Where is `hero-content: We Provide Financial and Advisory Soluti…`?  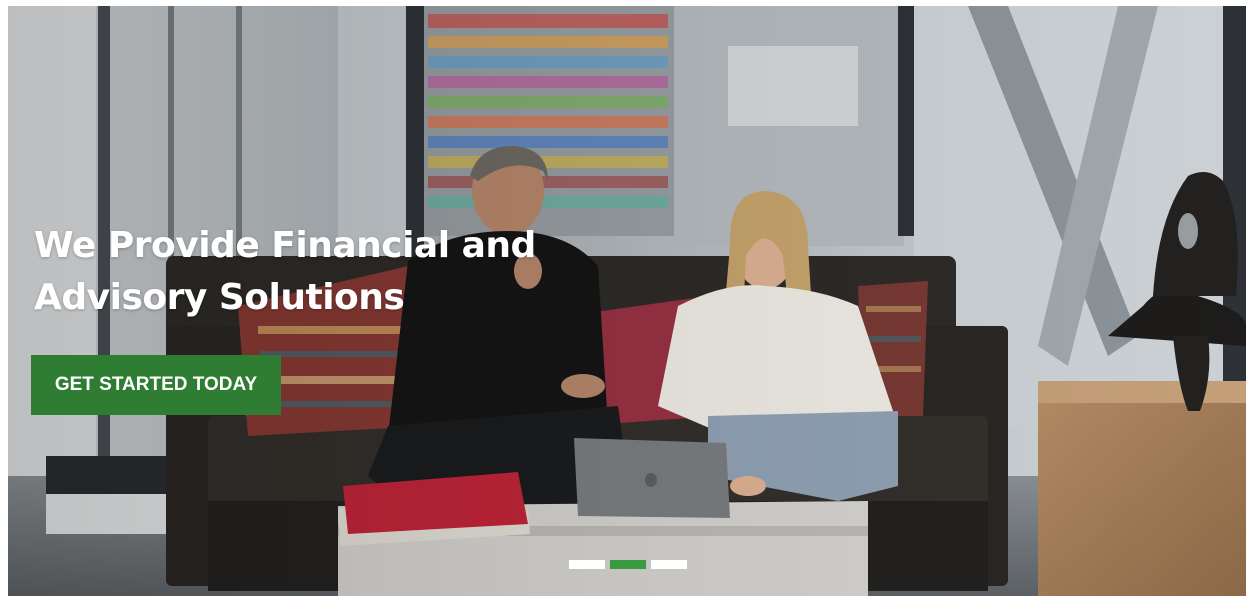 hero-content: We Provide Financial and Advisory Soluti… is located at coordinates (314, 272).